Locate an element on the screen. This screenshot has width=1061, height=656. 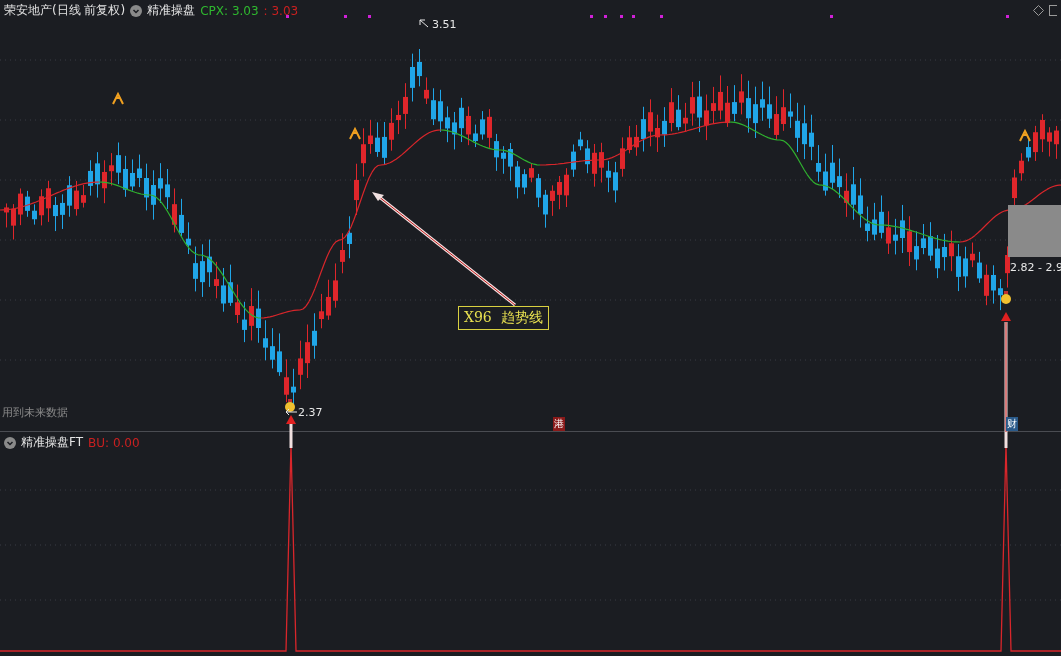
indicator-name: 精准操盘FT is located at coordinates (52, 442).